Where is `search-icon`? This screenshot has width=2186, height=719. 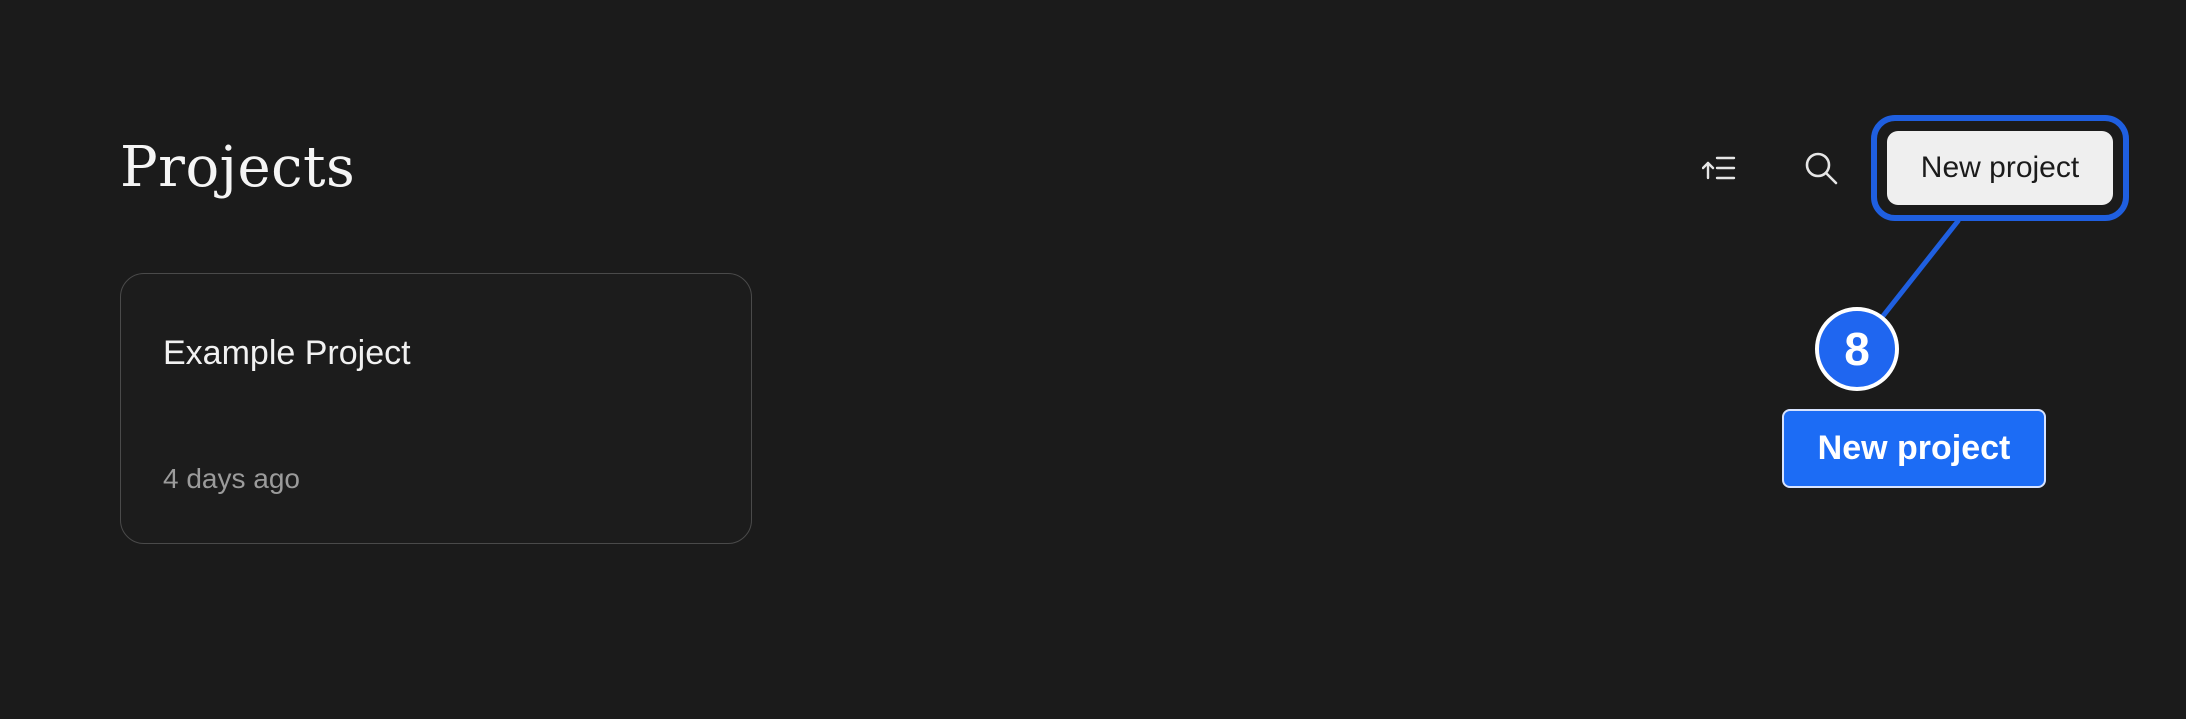
search-icon is located at coordinates (1821, 168).